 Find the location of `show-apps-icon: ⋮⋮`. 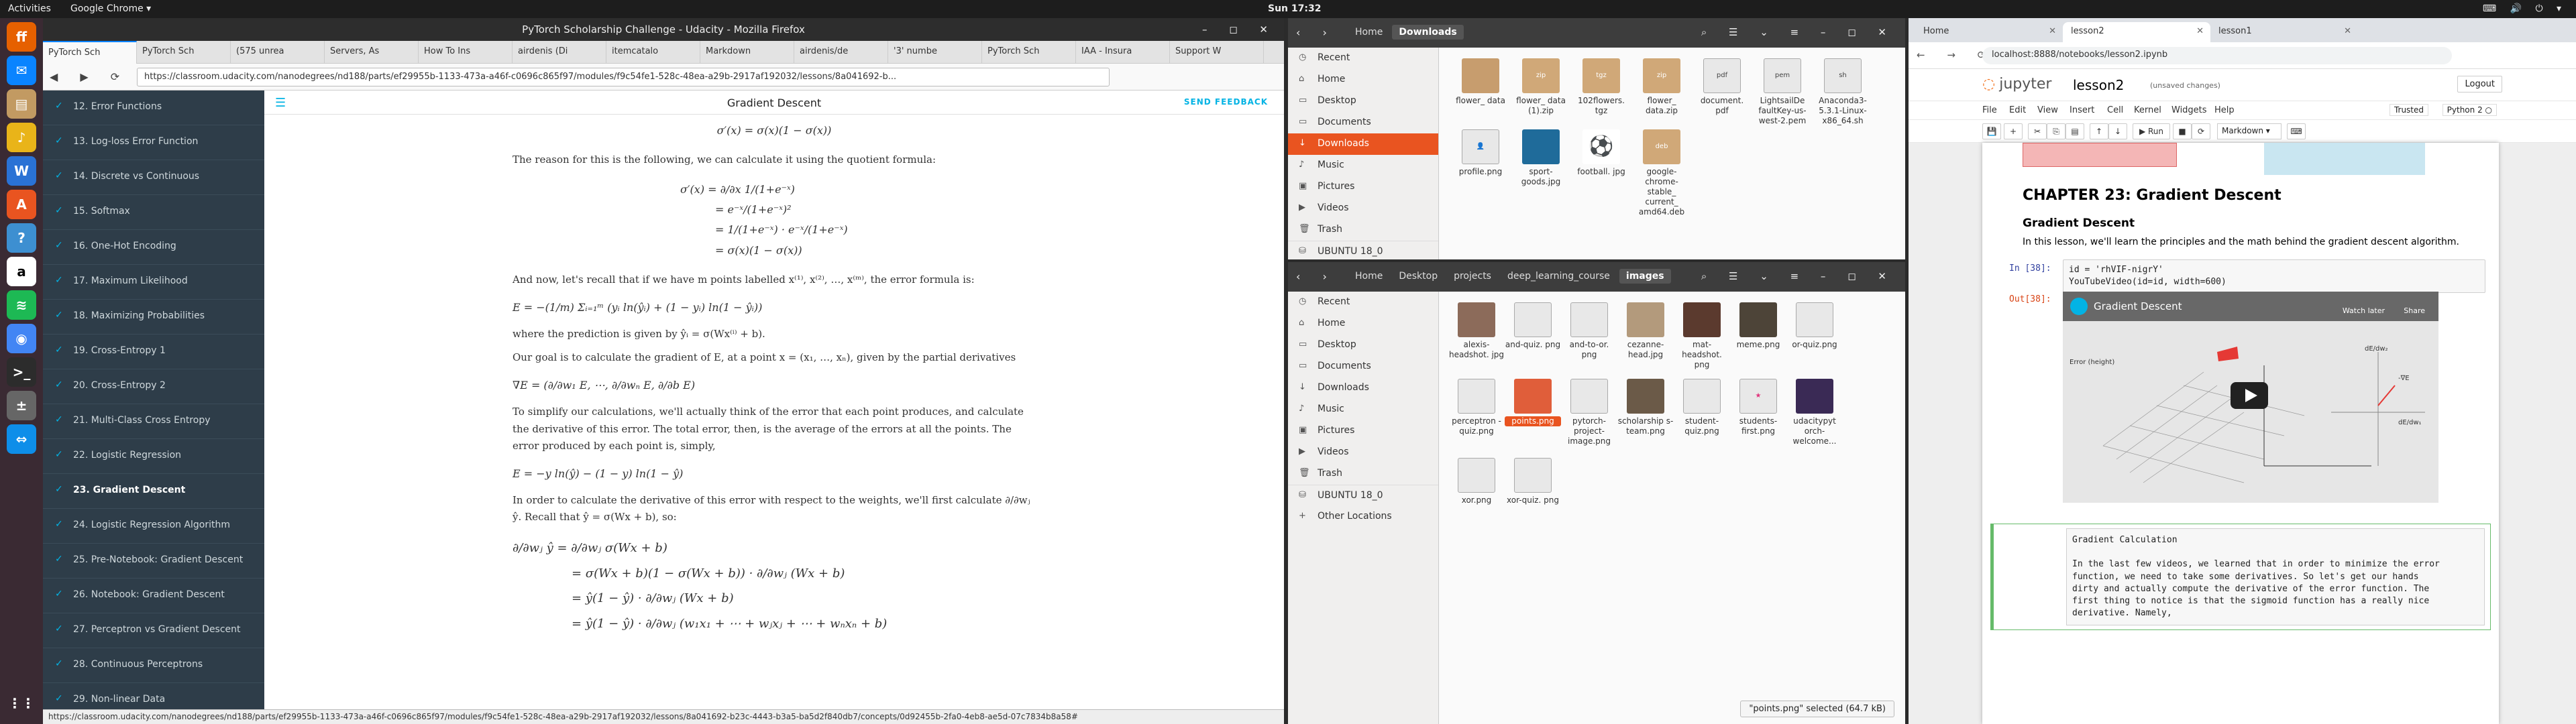

show-apps-icon: ⋮⋮ is located at coordinates (21, 703).